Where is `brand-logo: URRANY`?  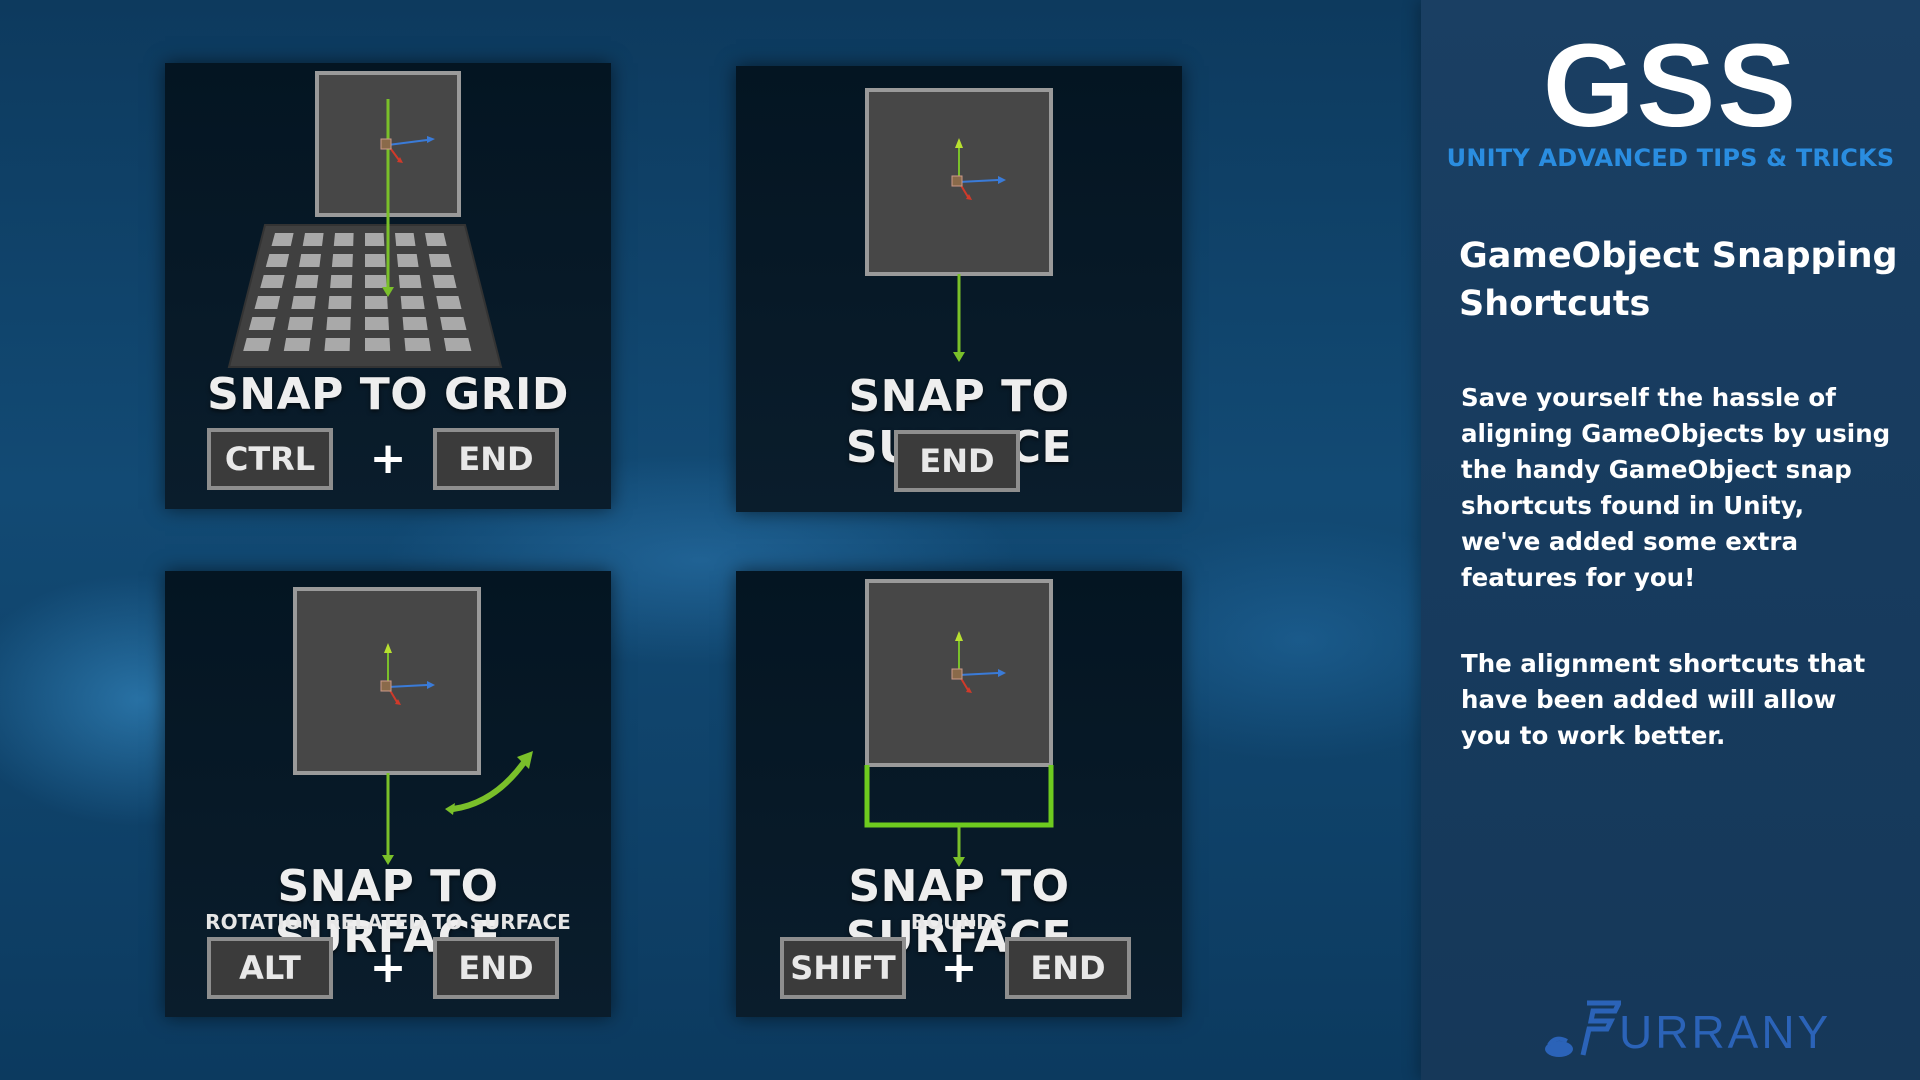
brand-logo: URRANY is located at coordinates (1691, 1030).